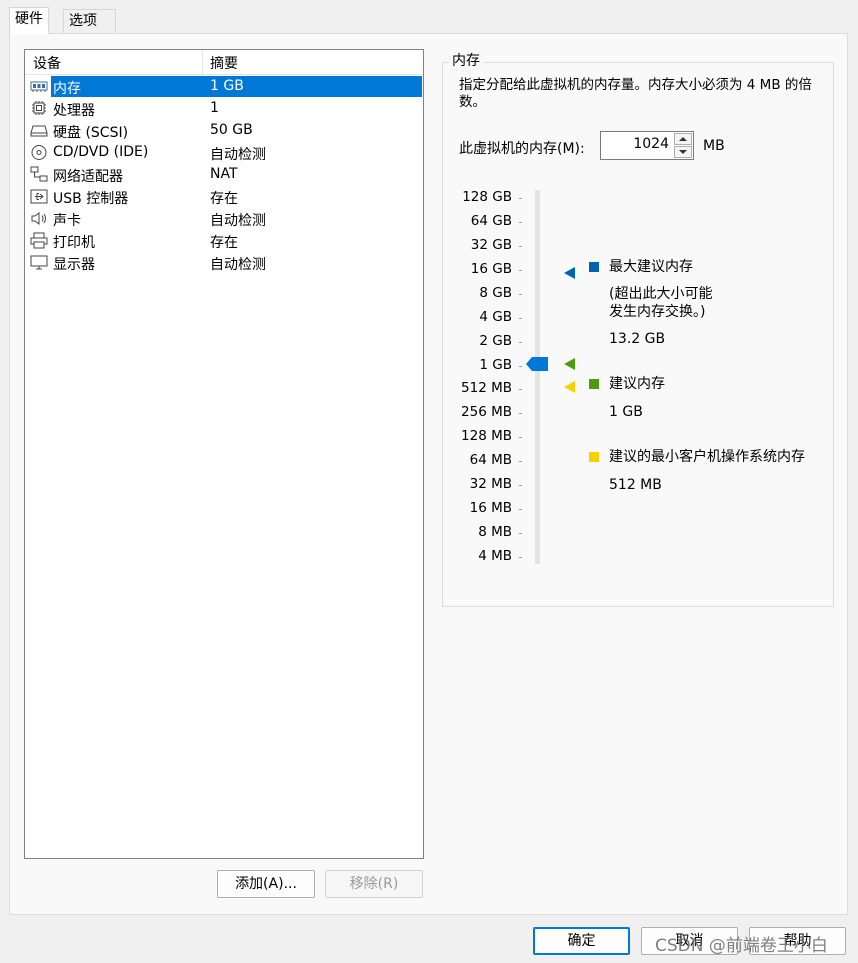 Image resolution: width=858 pixels, height=963 pixels. I want to click on memory-description: 指定分配给此虚拟机的内存量。内存大小必须为 4 MB 的倍数。, so click(635, 93).